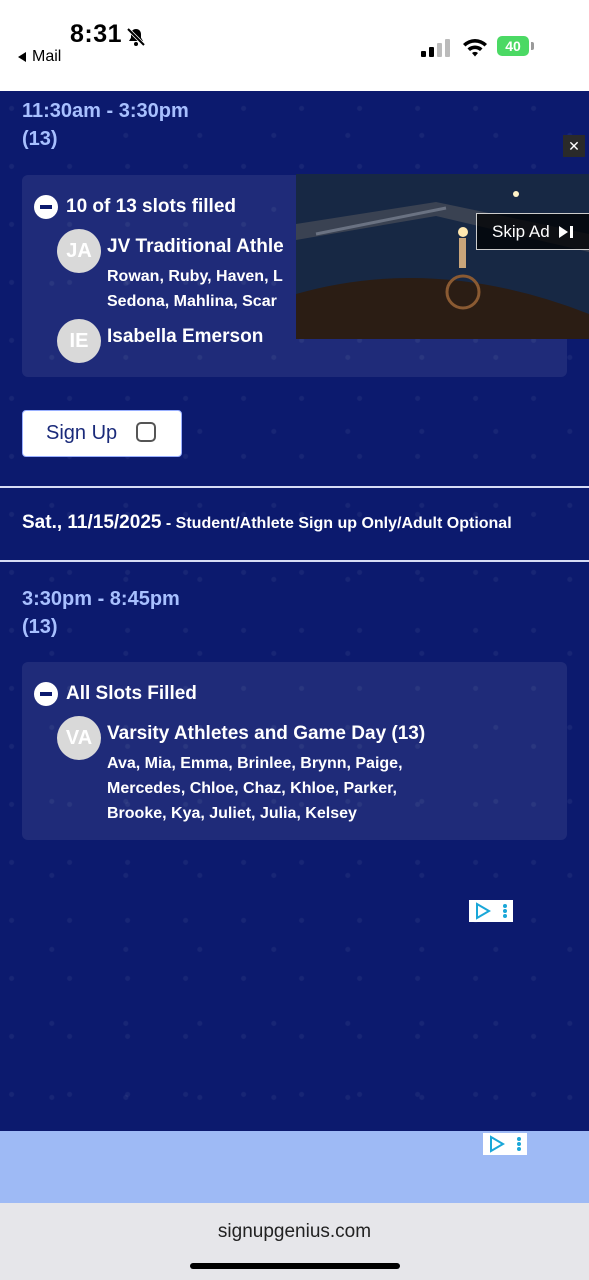 The width and height of the screenshot is (589, 1280). What do you see at coordinates (79, 341) in the screenshot?
I see `avatar: IE` at bounding box center [79, 341].